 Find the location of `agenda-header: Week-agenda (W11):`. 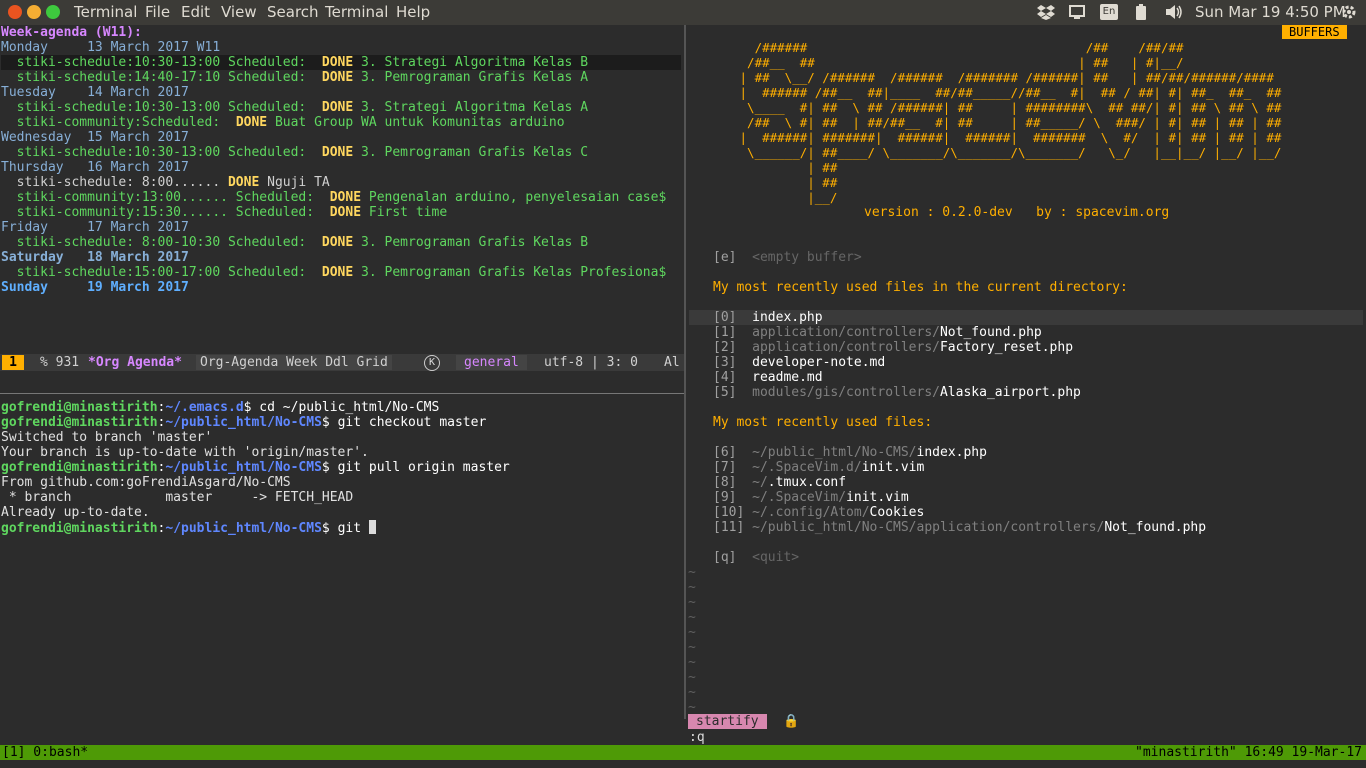

agenda-header: Week-agenda (W11): is located at coordinates (71, 32).